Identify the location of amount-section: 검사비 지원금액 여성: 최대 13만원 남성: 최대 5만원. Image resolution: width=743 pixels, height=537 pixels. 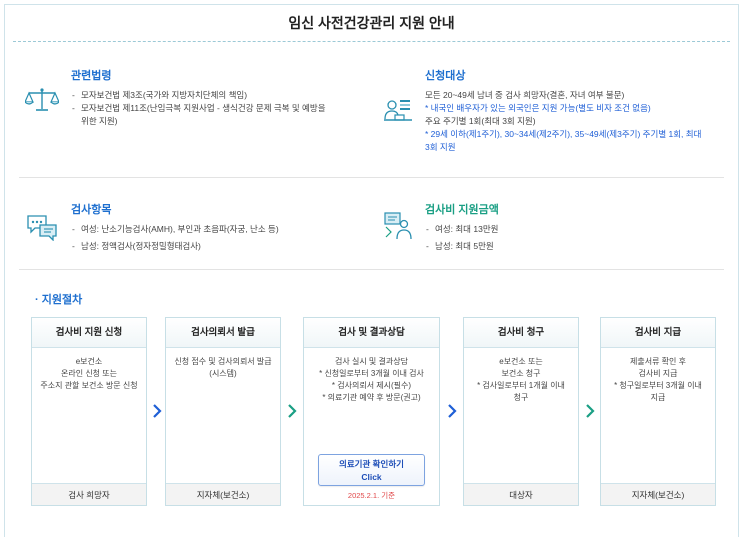
(575, 227).